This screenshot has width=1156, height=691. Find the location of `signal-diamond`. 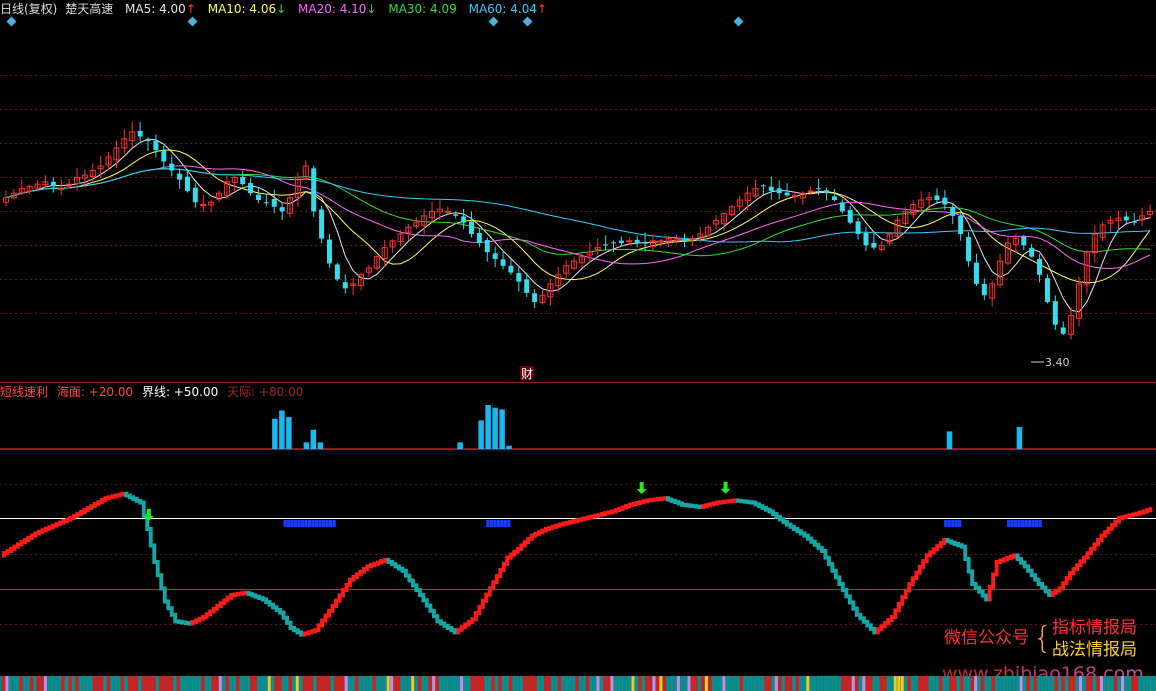

signal-diamond is located at coordinates (11, 21).